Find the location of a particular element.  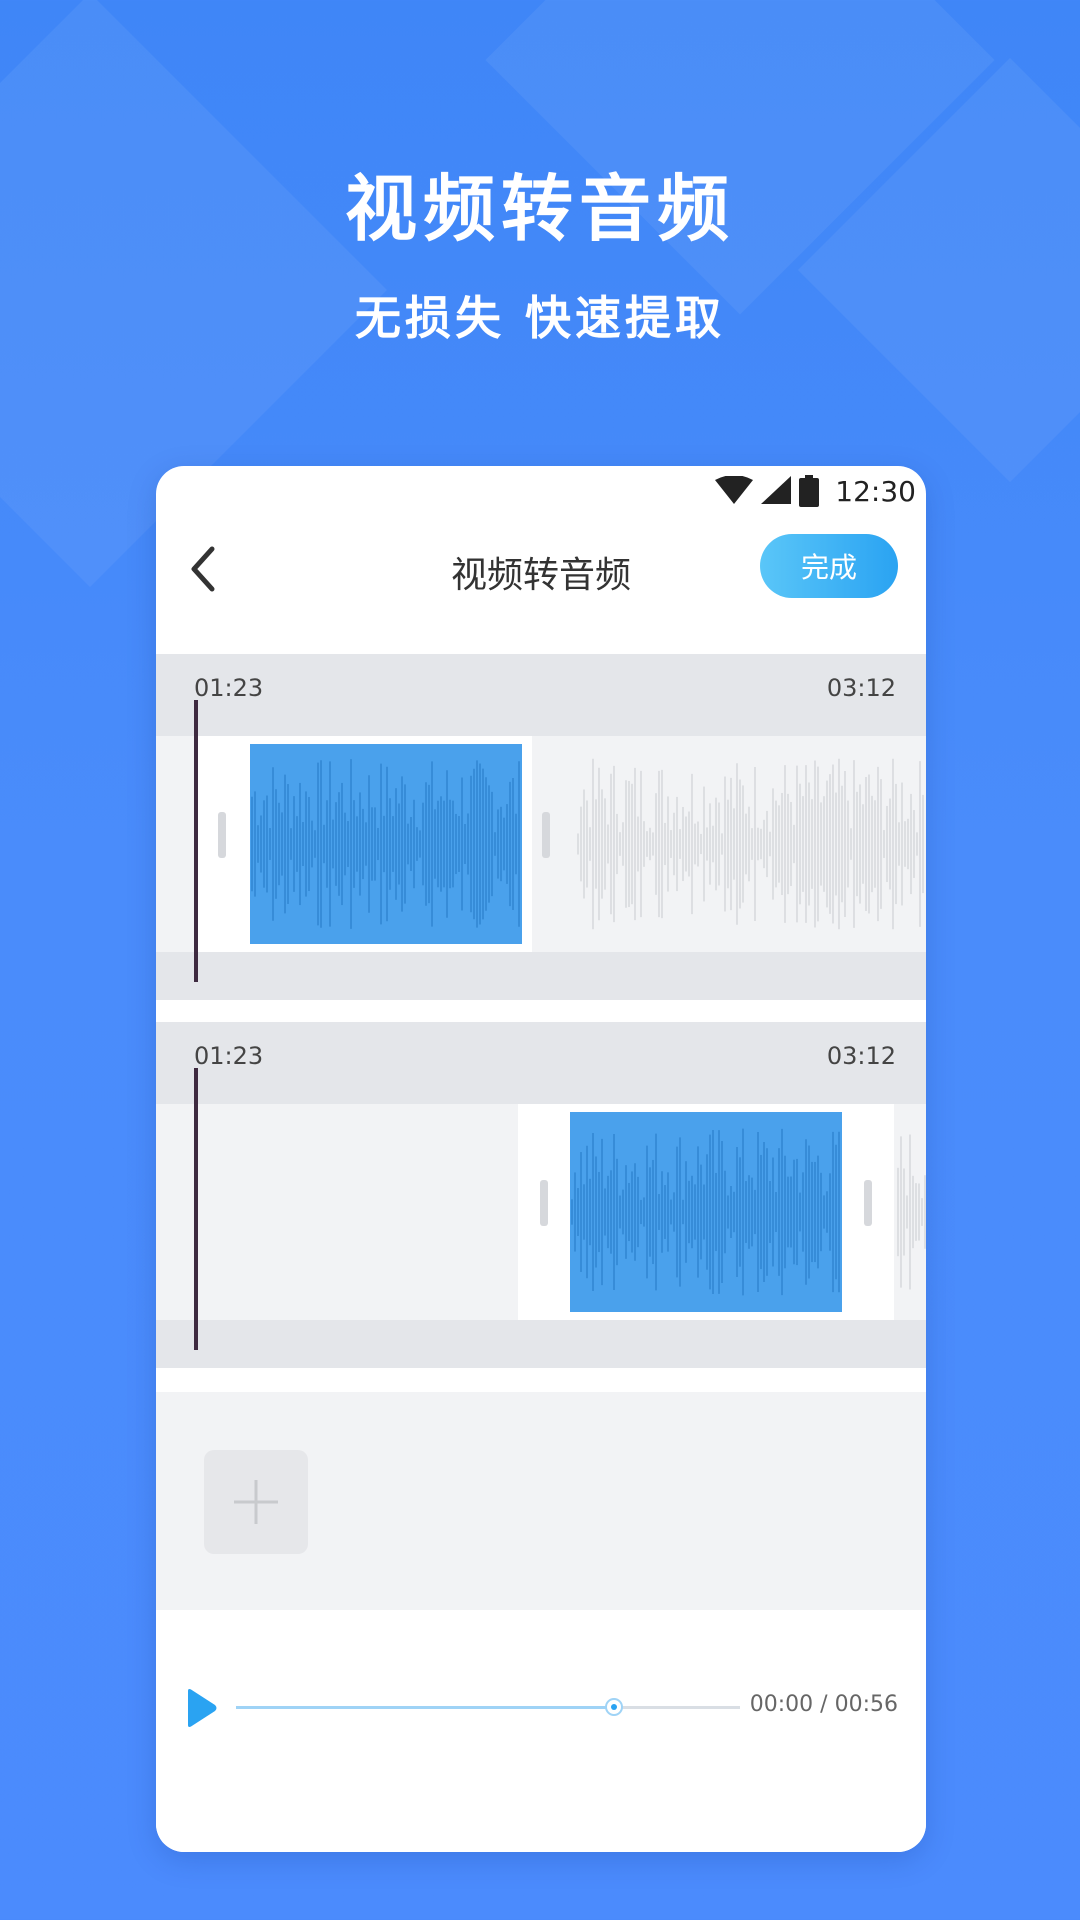

hero-title: 视频转音频 is located at coordinates (539, 209).